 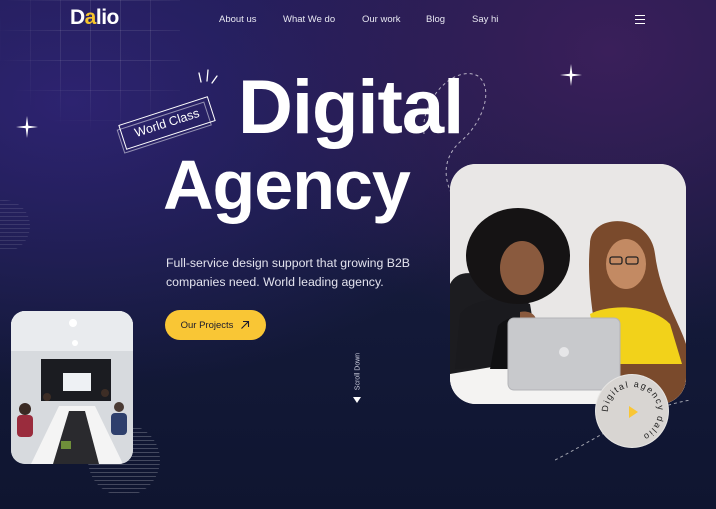 I want to click on play-triangle-icon, so click(x=633, y=412).